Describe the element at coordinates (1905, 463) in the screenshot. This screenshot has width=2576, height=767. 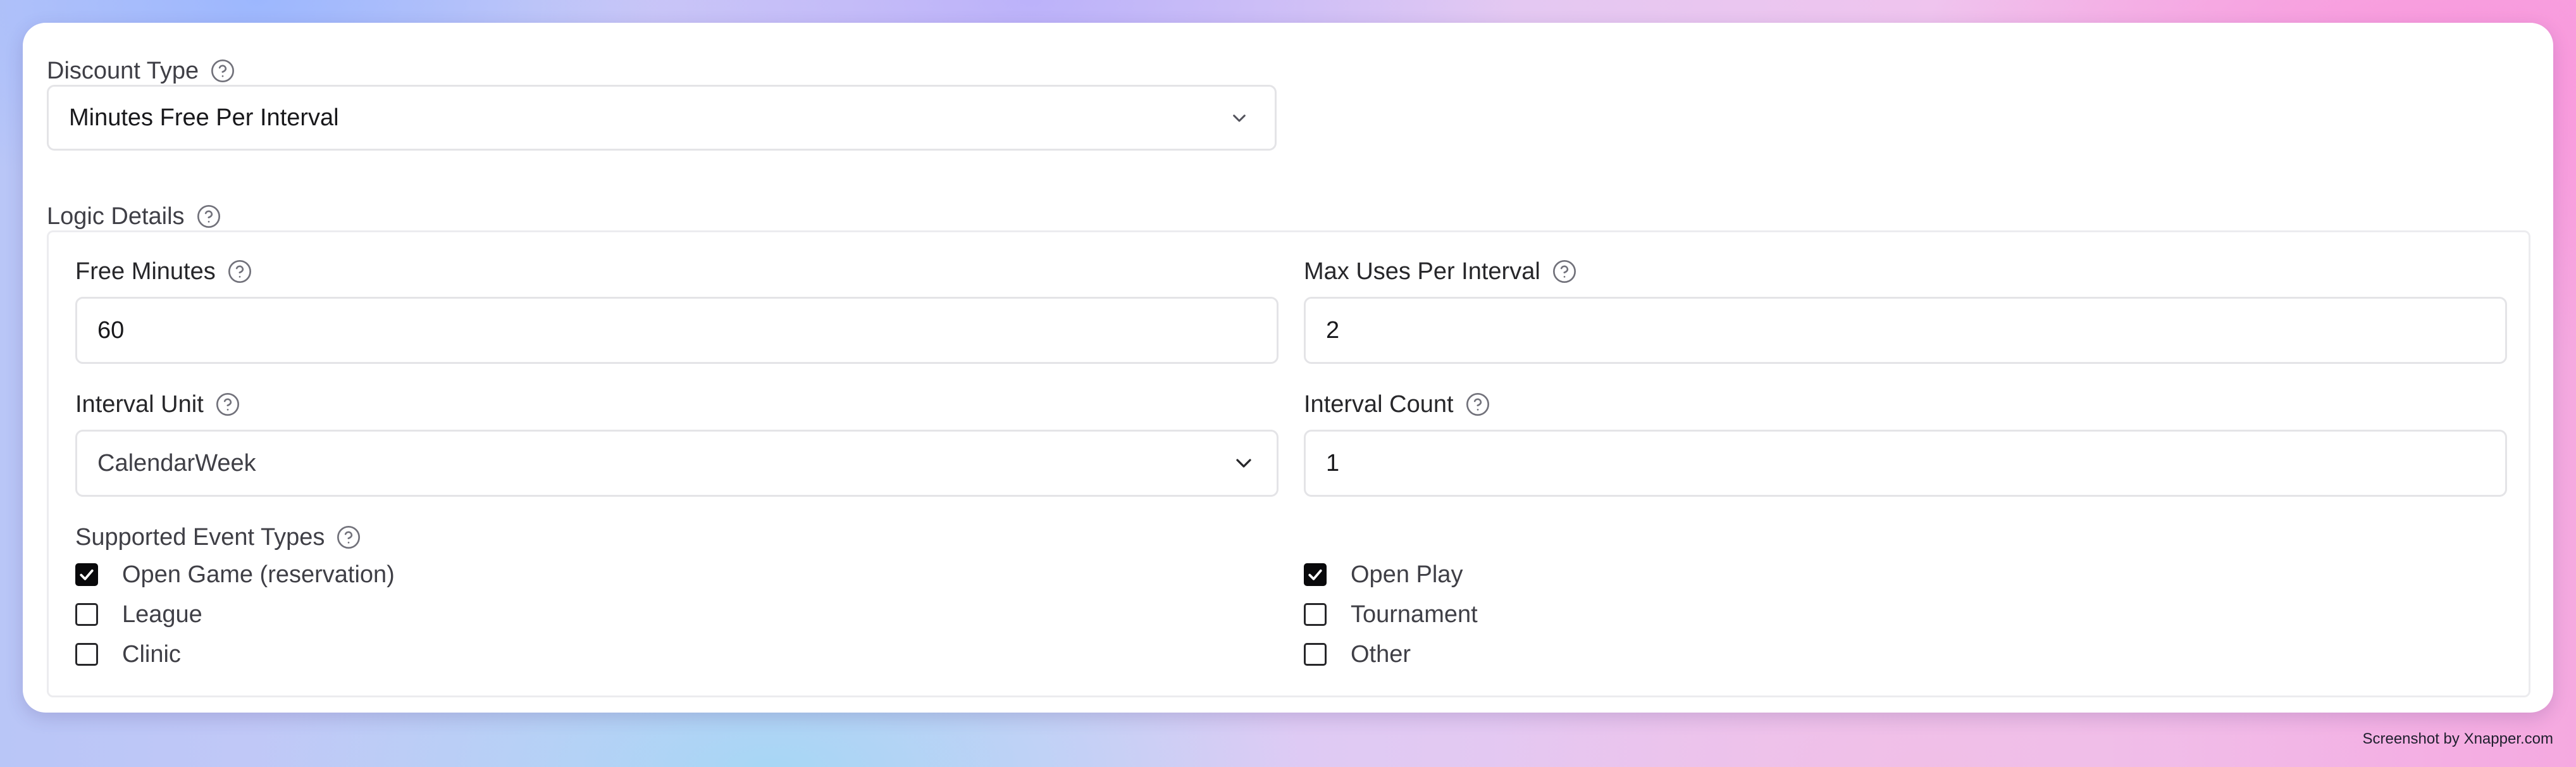
I see `interval-count-input: 1` at that location.